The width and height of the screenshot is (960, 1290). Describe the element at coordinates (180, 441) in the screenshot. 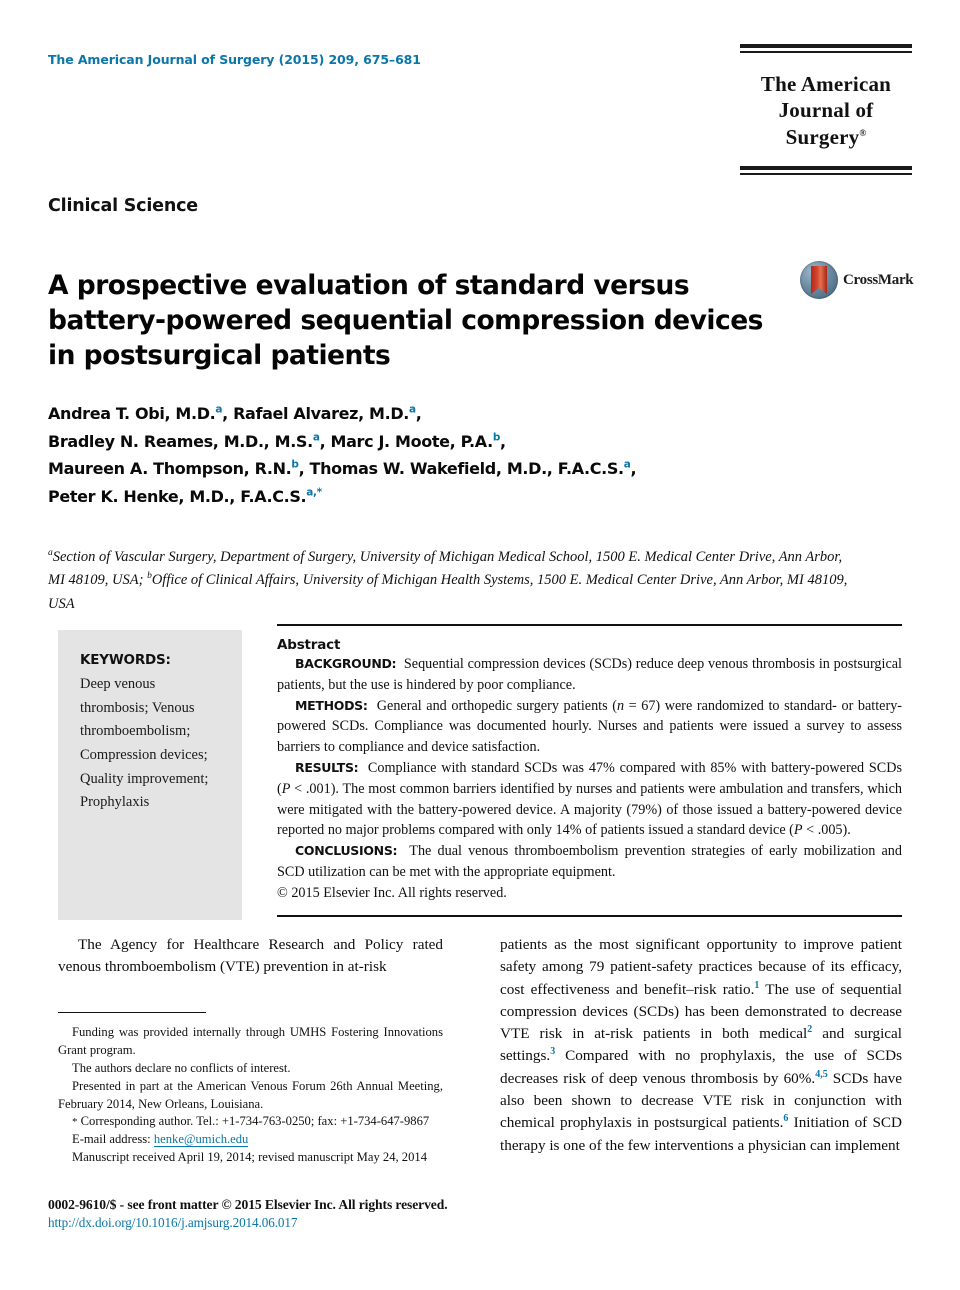

I see `author-name: Bradley N. Reames, M.D., M.S.` at that location.